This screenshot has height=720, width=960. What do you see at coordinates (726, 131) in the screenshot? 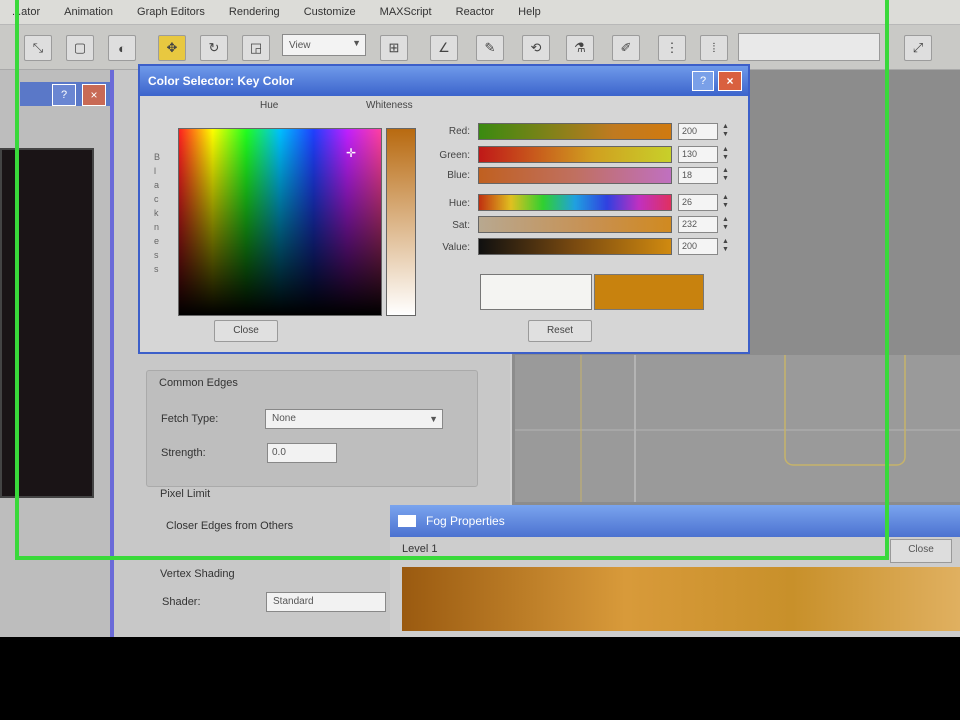
I see `red-spin-arrows: ▲ ▼` at bounding box center [726, 131].